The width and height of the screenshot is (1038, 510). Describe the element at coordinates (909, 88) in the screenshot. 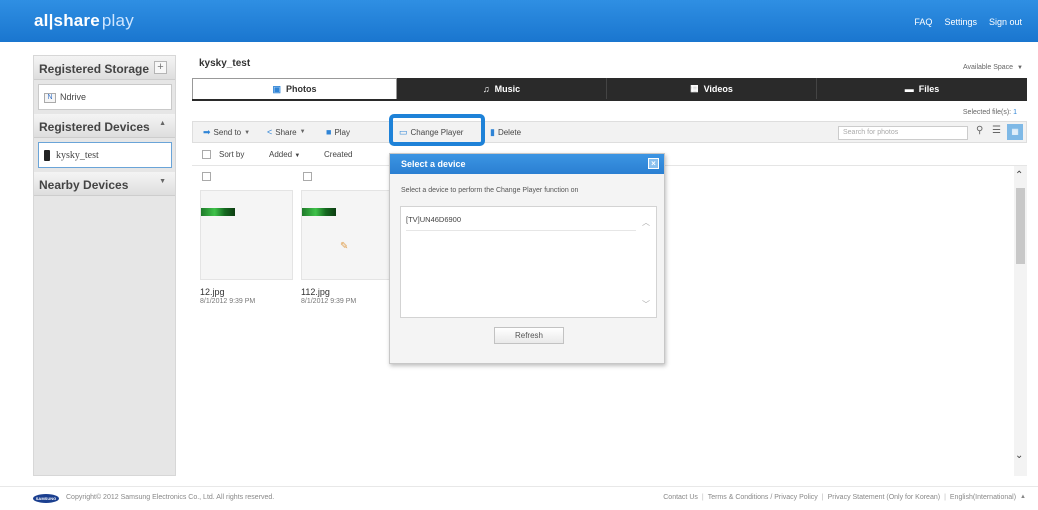

I see `folder-icon: ▬` at that location.